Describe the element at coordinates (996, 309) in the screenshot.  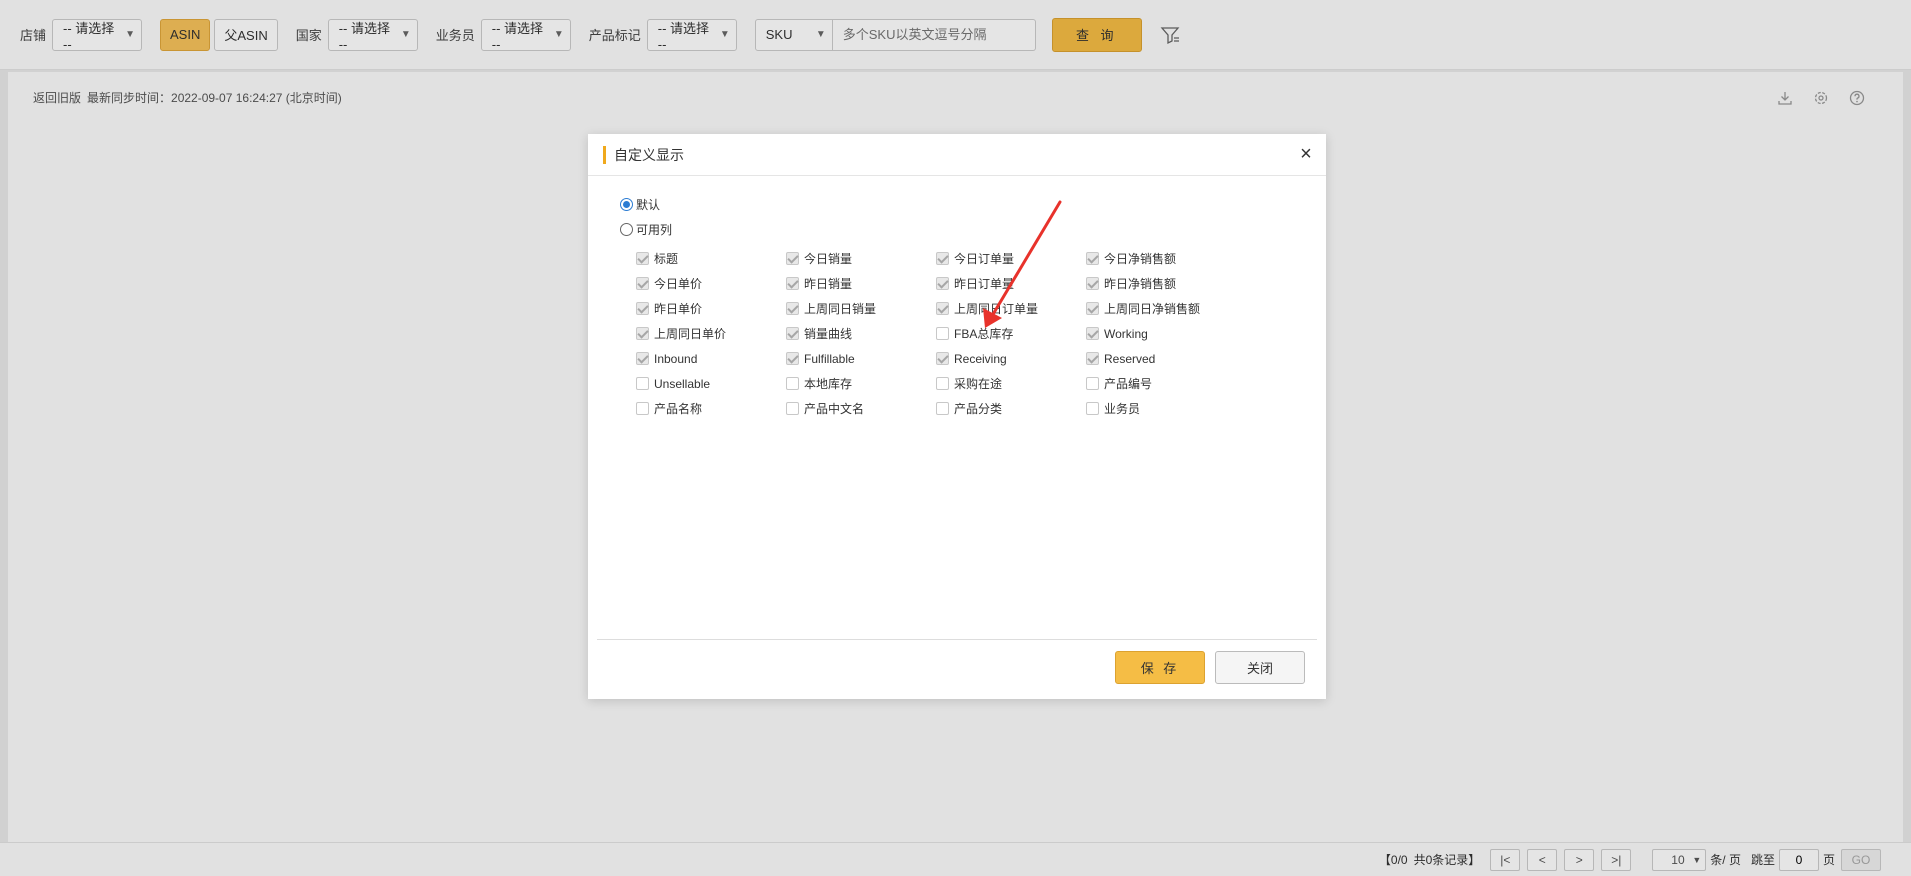
I see `column-option-label: 上周同日订单量` at that location.